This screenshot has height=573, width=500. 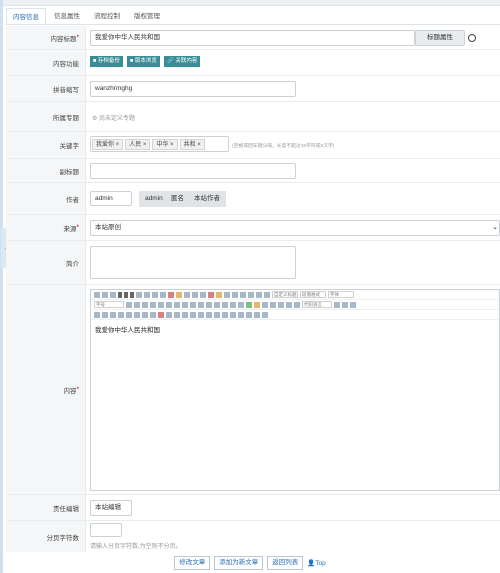 What do you see at coordinates (67, 16) in the screenshot?
I see `tab-info-attributes: 信息属性` at bounding box center [67, 16].